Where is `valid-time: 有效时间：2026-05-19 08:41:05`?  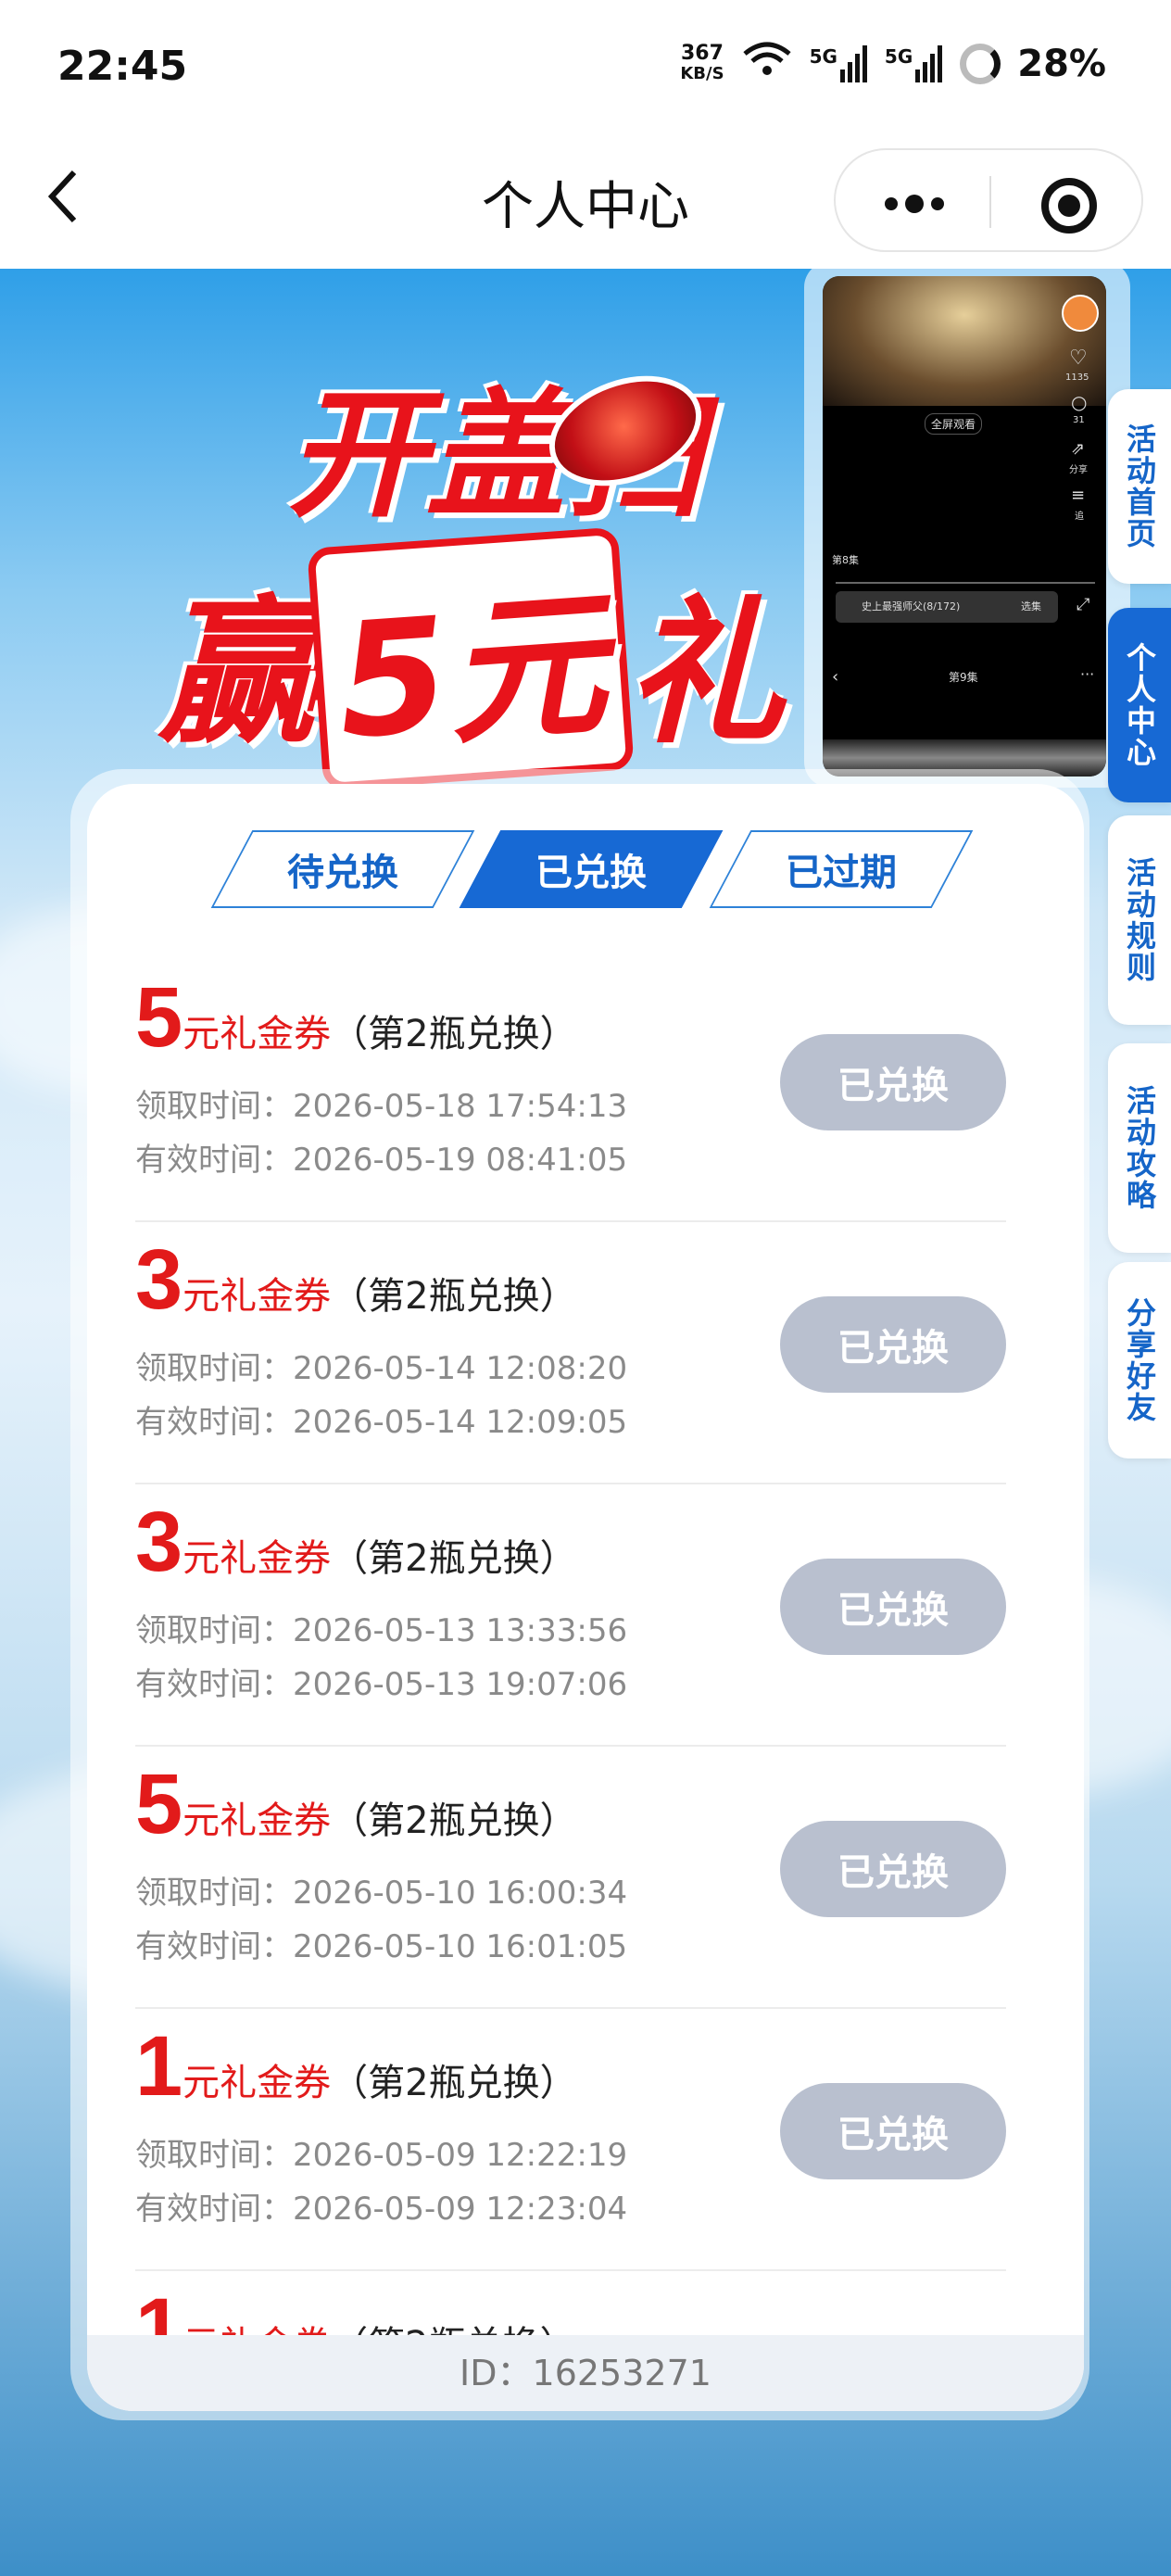
valid-time: 有效时间：2026-05-19 08:41:05 is located at coordinates (382, 1161).